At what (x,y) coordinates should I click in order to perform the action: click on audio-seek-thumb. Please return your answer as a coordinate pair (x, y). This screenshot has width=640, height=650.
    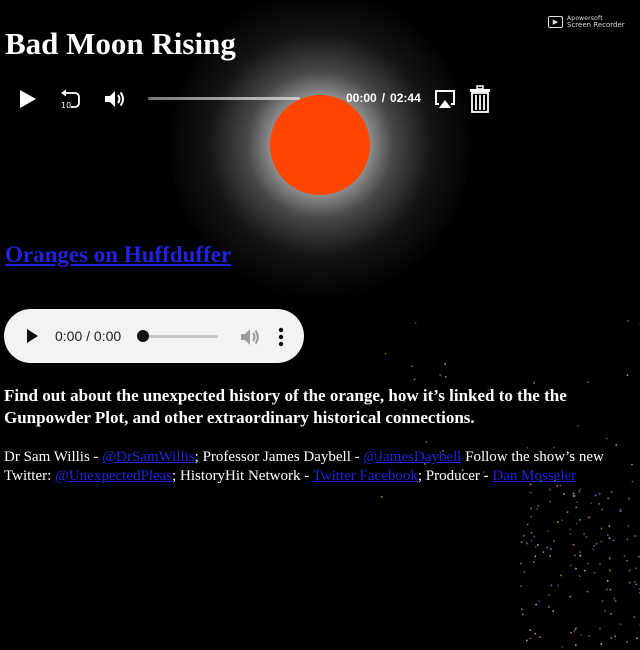
    Looking at the image, I should click on (143, 336).